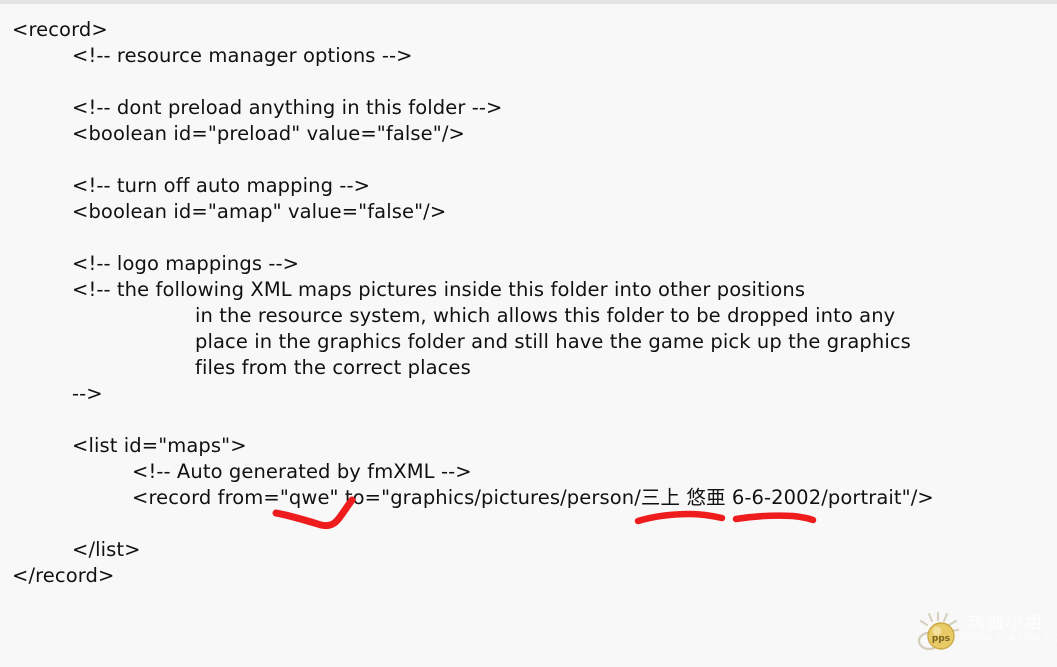 This screenshot has width=1057, height=667. What do you see at coordinates (221, 185) in the screenshot?
I see `code-line: <!-- turn off auto mapping -->` at bounding box center [221, 185].